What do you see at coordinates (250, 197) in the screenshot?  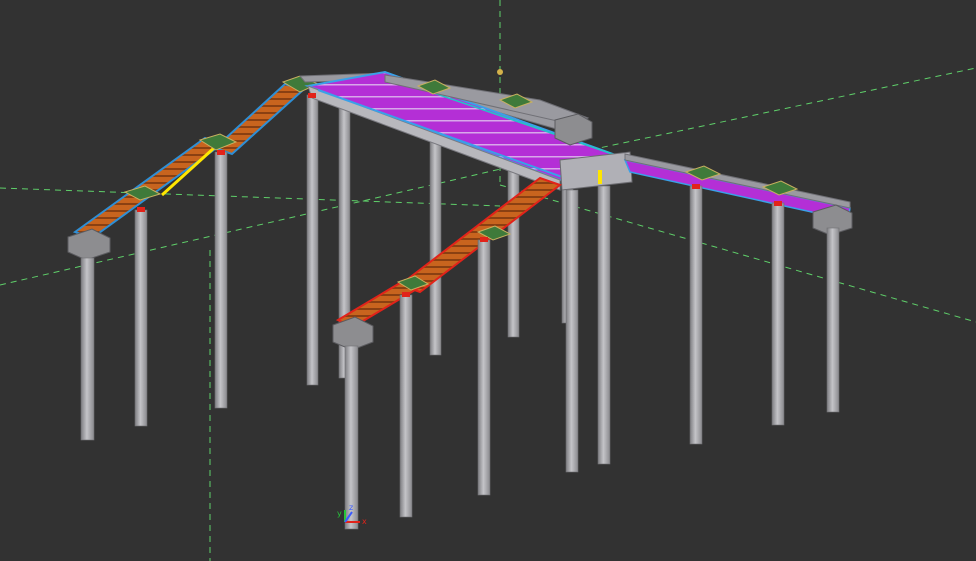 I see `grid-line-horizontal` at bounding box center [250, 197].